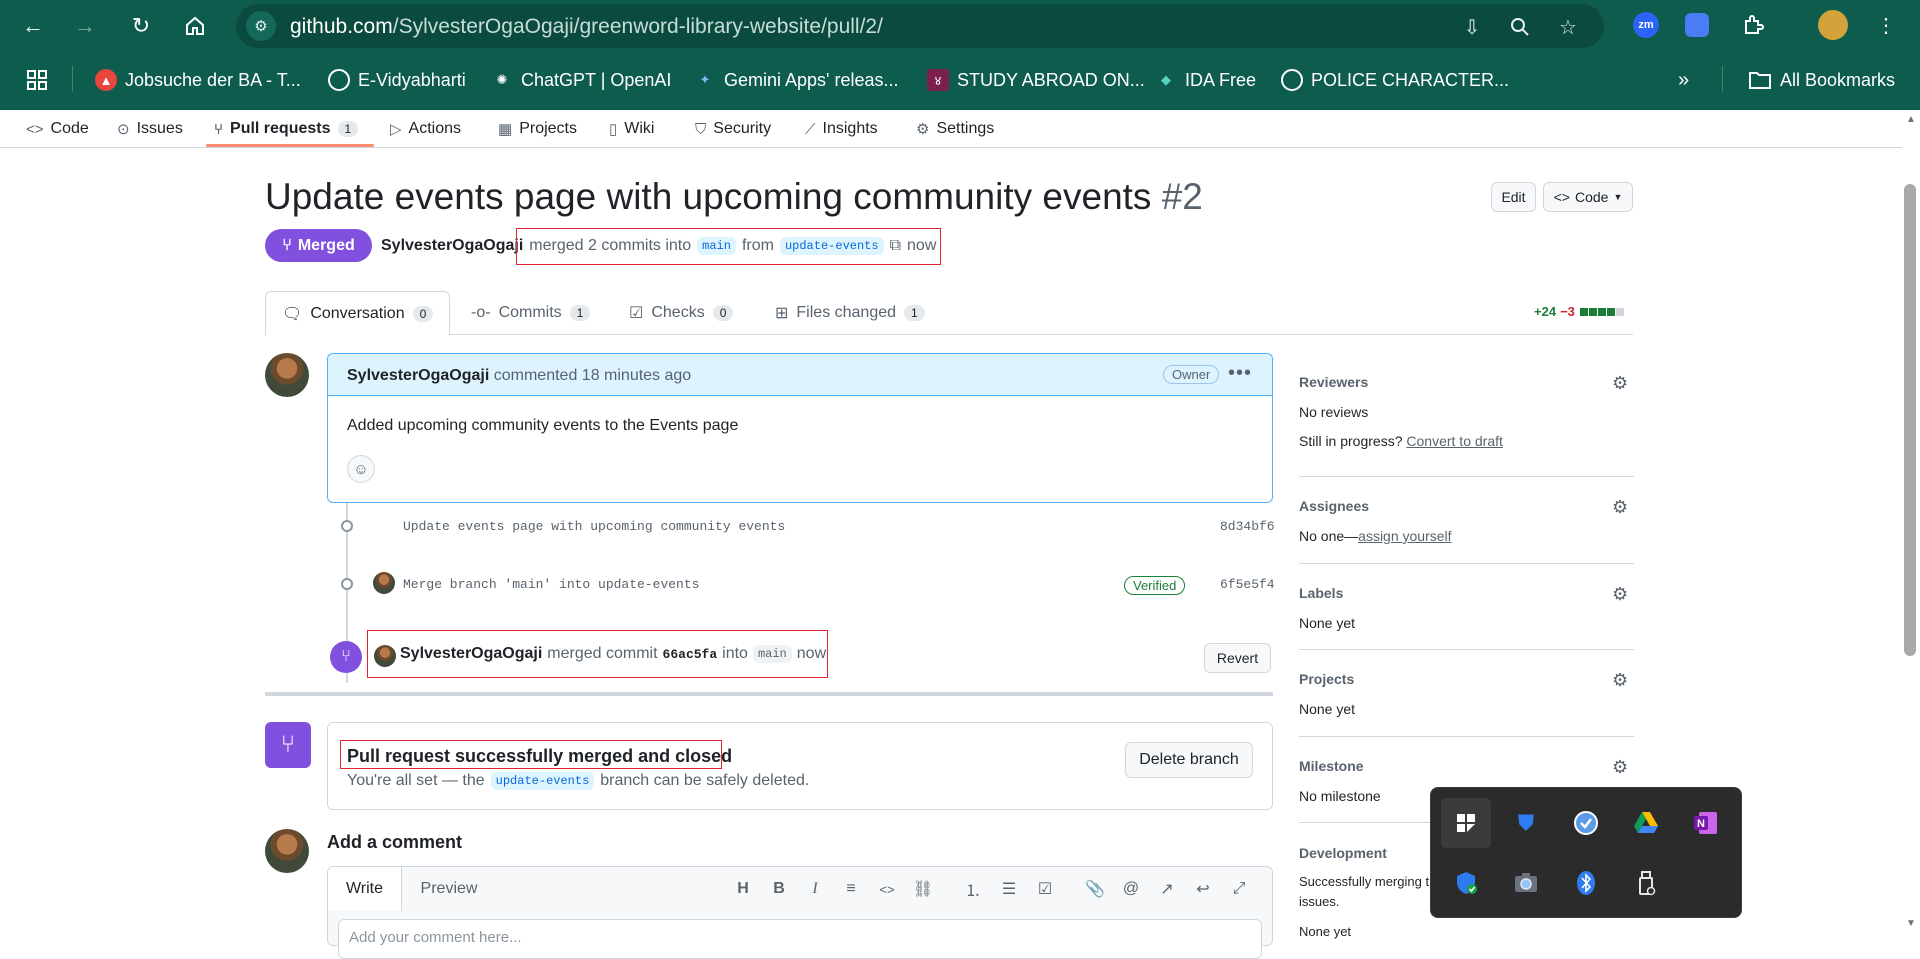 Image resolution: width=1920 pixels, height=959 pixels. What do you see at coordinates (361, 469) in the screenshot?
I see `add-reaction-icon: ☺` at bounding box center [361, 469].